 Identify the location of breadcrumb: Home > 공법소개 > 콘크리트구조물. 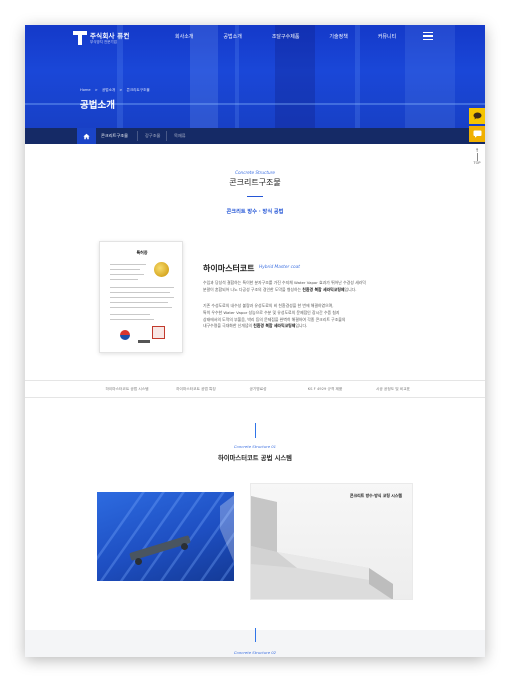
(116, 90).